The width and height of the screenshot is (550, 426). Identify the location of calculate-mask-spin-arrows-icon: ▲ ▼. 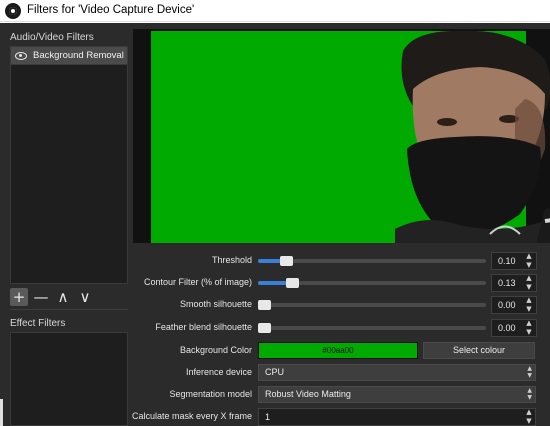
(529, 417).